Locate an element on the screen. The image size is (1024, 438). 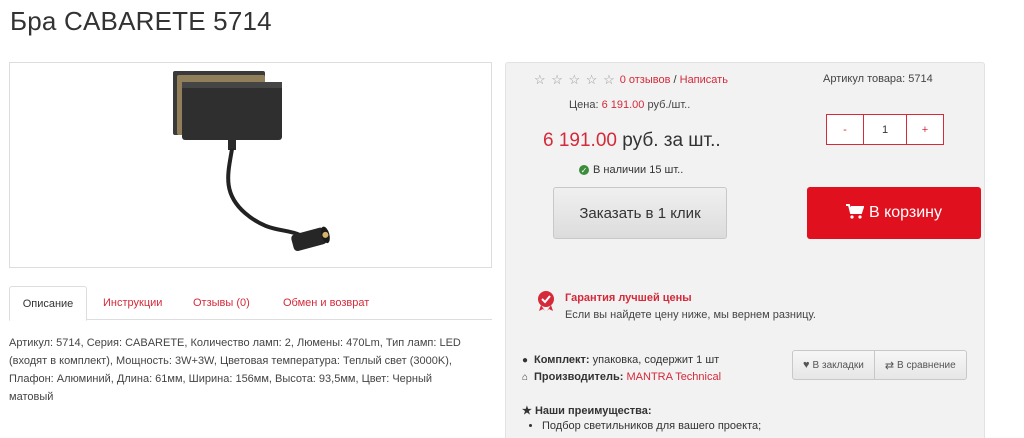
compare-label: В сравнение is located at coordinates (926, 365).